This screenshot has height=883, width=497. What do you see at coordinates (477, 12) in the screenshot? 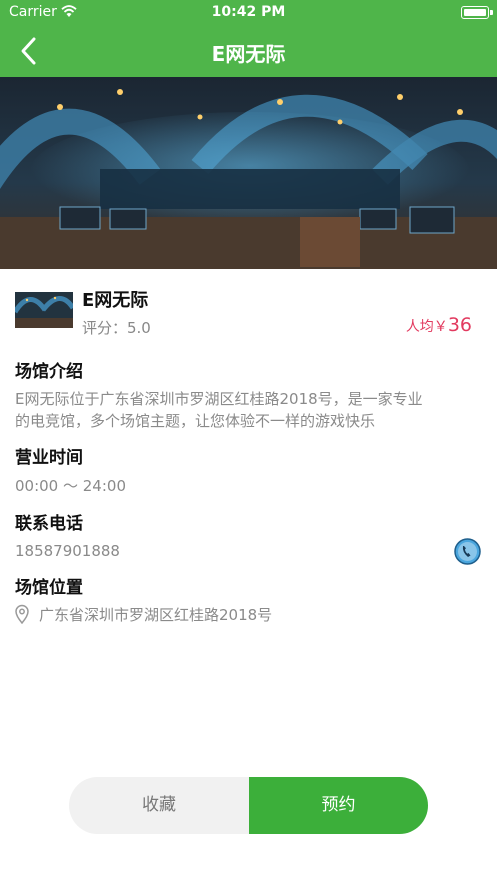
I see `battery-icon` at bounding box center [477, 12].